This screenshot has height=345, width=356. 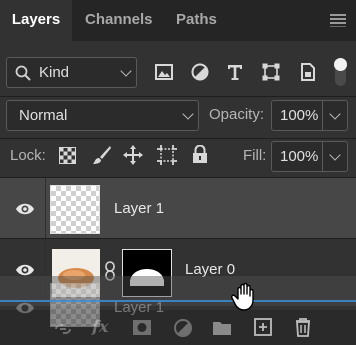 What do you see at coordinates (237, 114) in the screenshot?
I see `opacity-label: Opacity:` at bounding box center [237, 114].